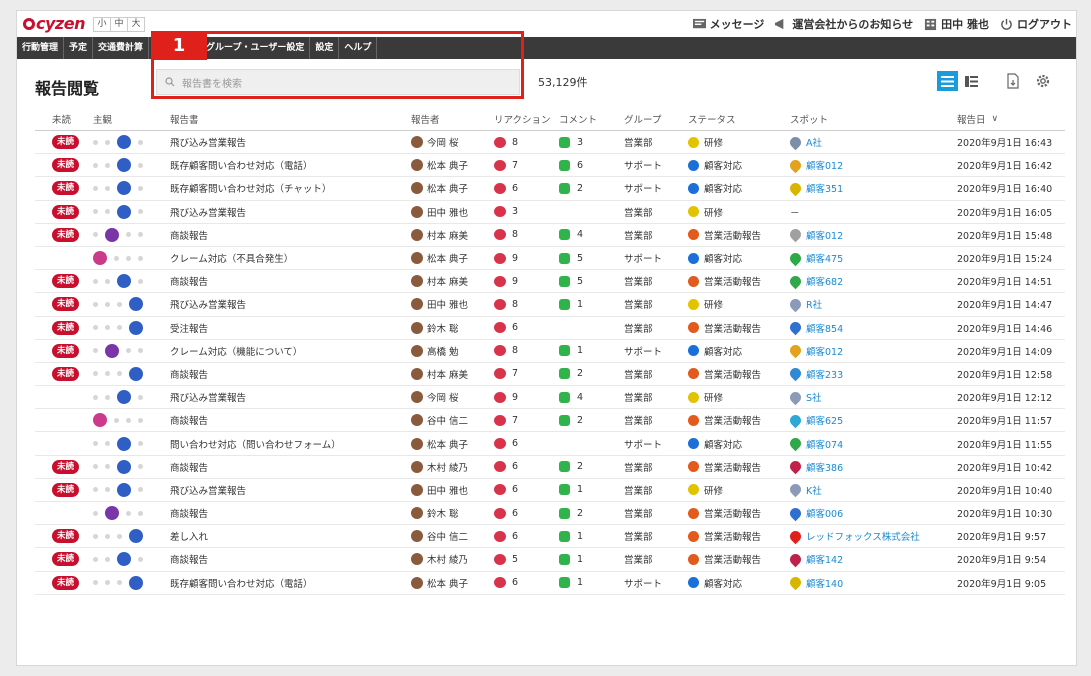  I want to click on nav-group-user-settings: グループ・ユーザー設定, so click(256, 48).